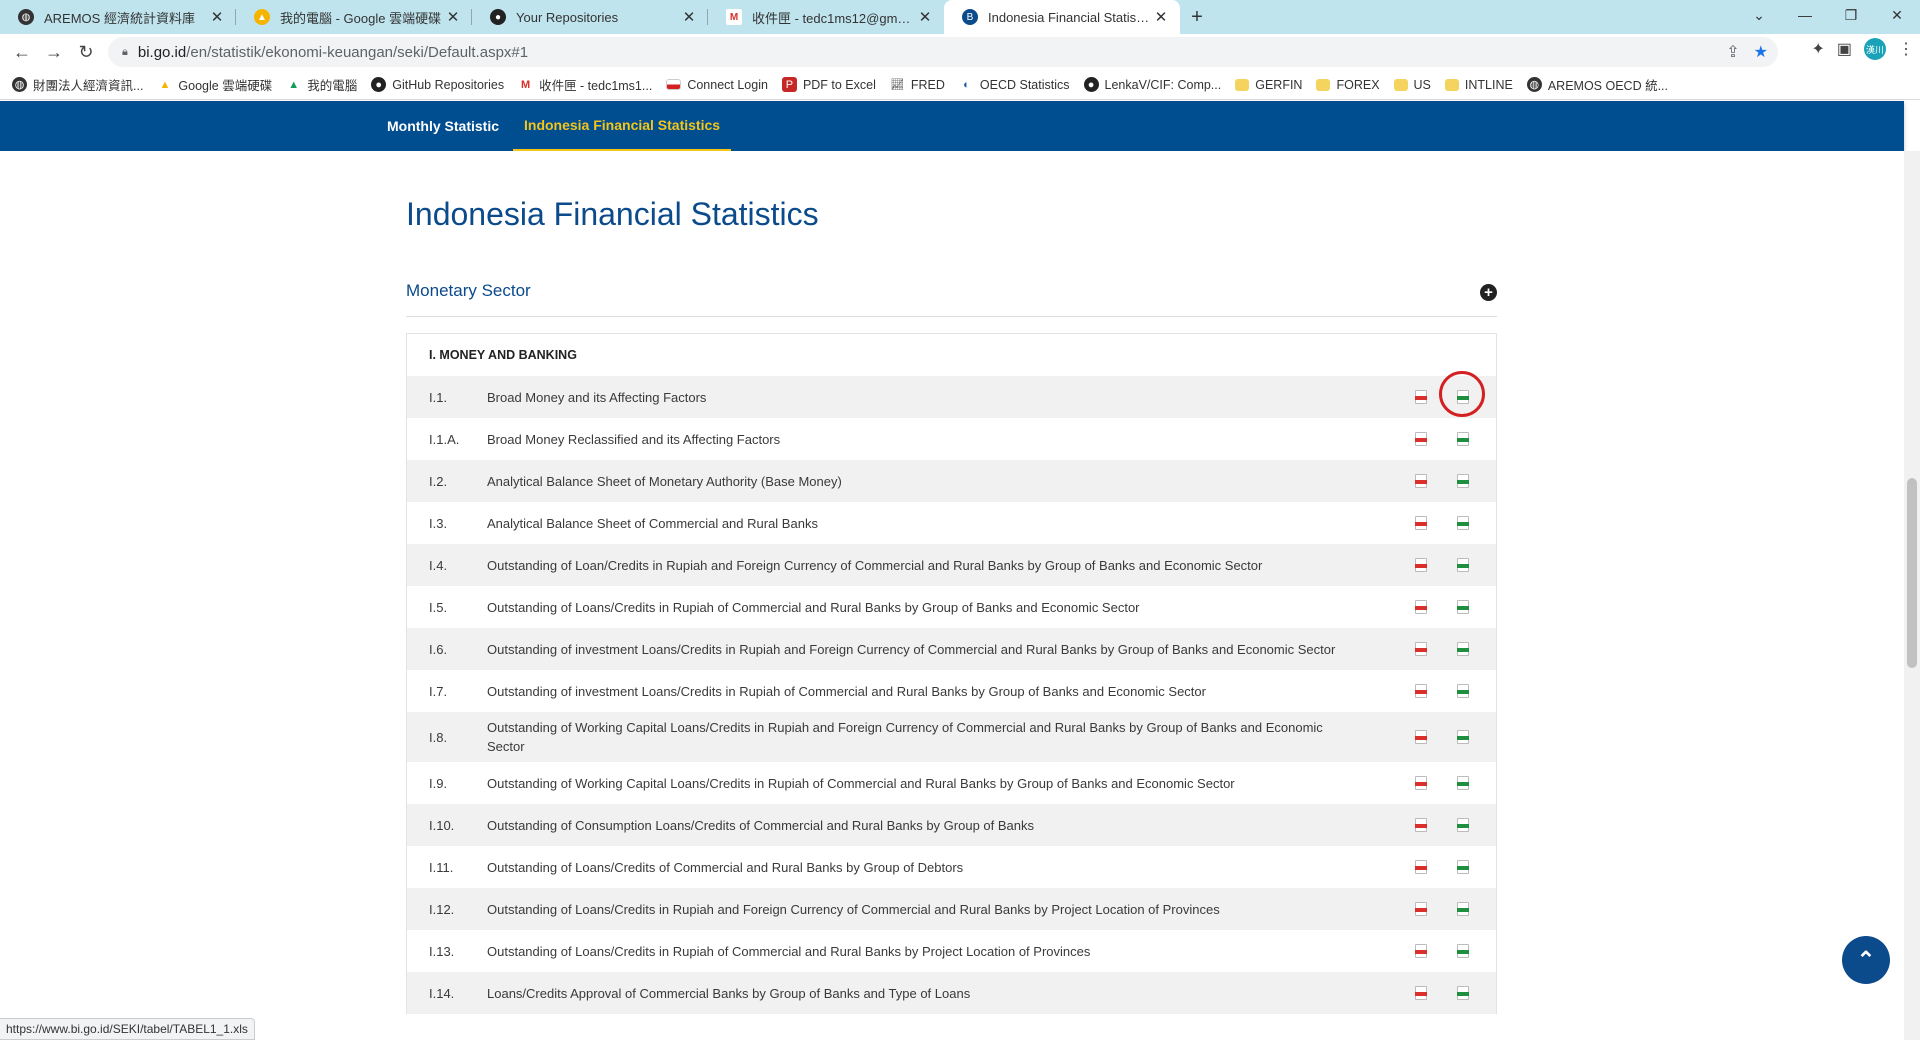 The height and width of the screenshot is (1040, 1920). I want to click on bookmark-item: ● GitHub Repositories, so click(437, 84).